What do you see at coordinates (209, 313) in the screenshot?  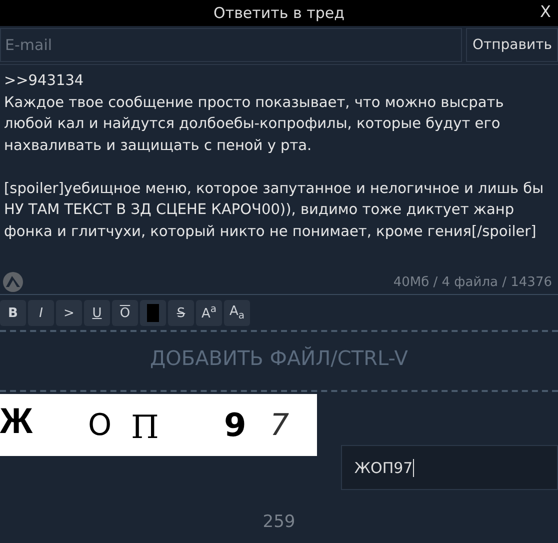 I see `format-button: A$^{a}$` at bounding box center [209, 313].